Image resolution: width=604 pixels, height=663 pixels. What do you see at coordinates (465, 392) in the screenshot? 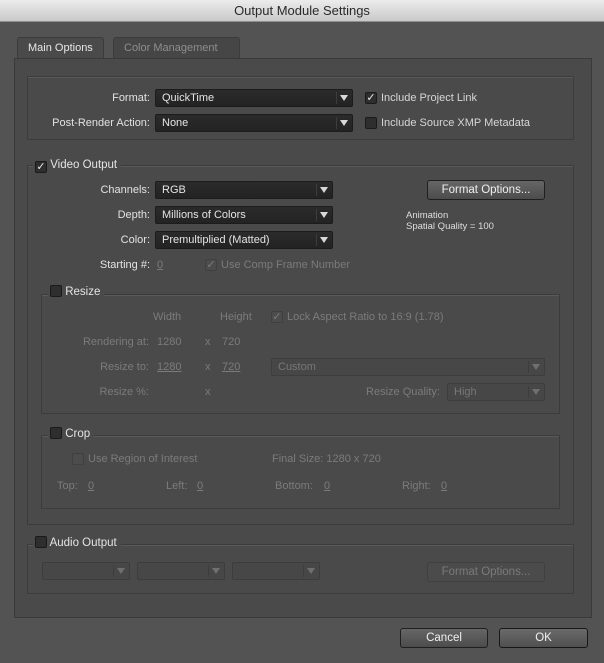
I see `resize-quality-value: High` at bounding box center [465, 392].